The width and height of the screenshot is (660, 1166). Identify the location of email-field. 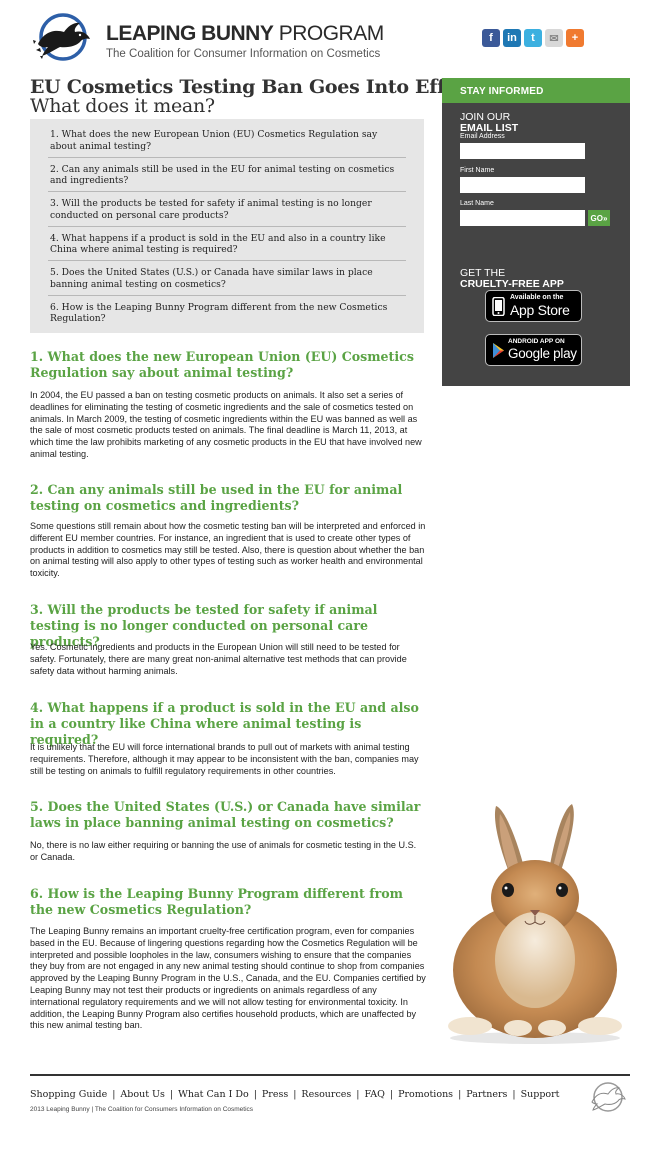
(522, 151).